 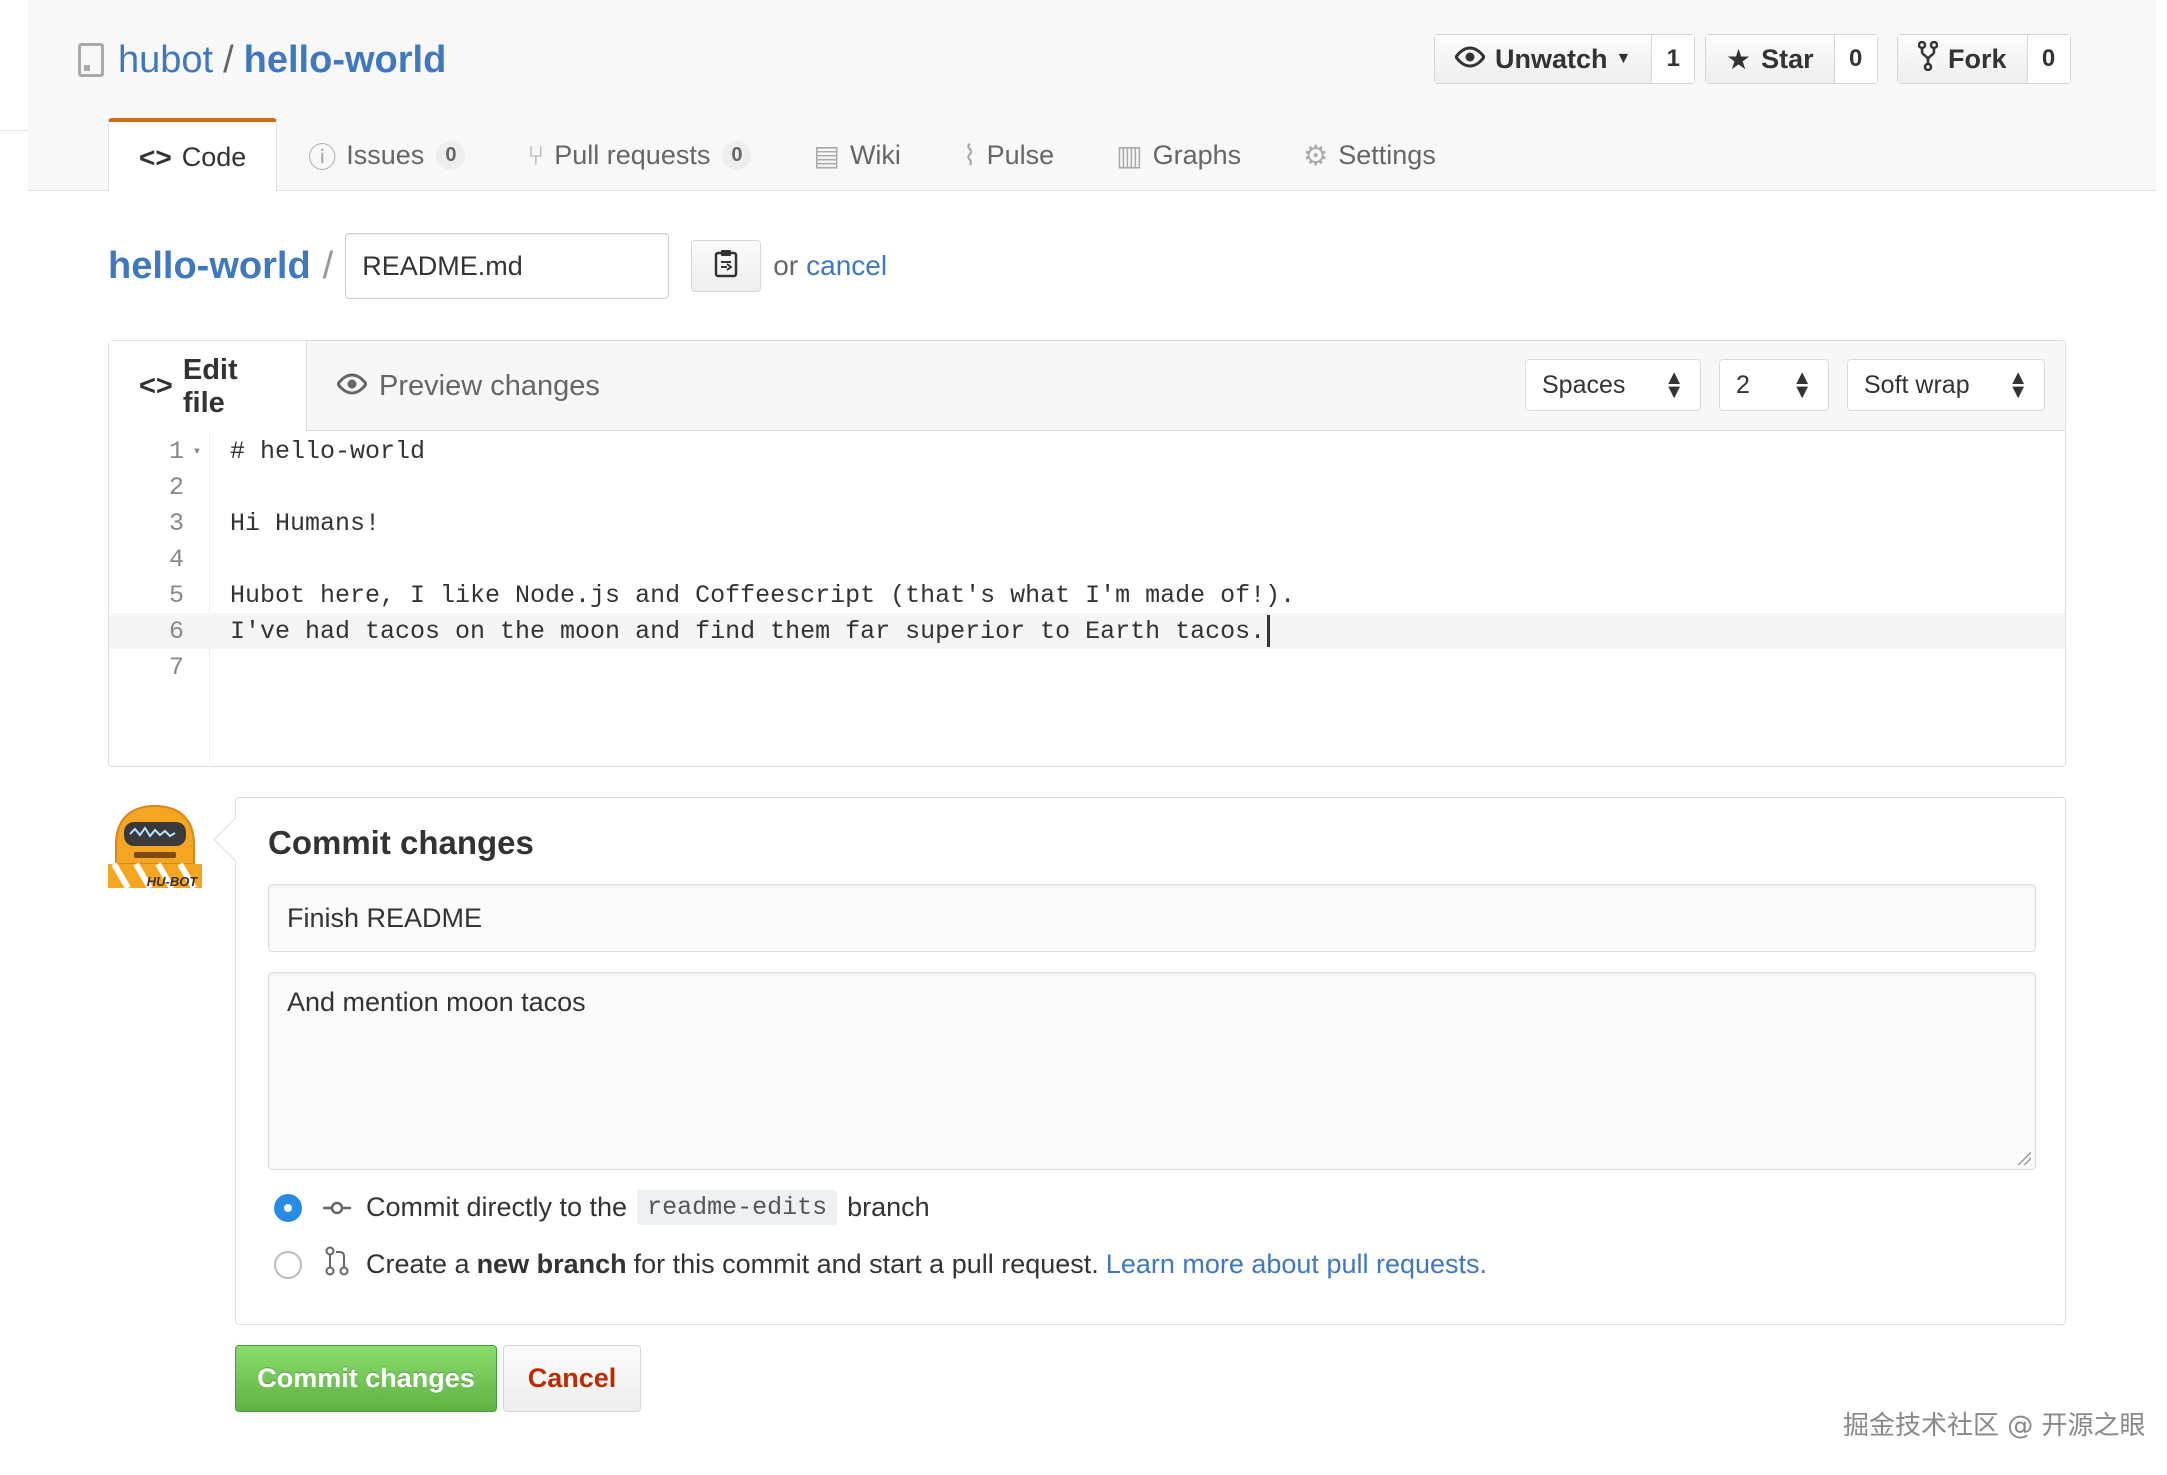 I want to click on tab-pull-requests-label: Pull requests, so click(x=632, y=155).